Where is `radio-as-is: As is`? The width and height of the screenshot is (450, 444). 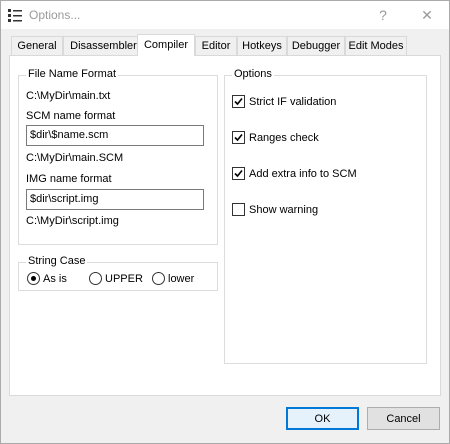
radio-as-is: As is is located at coordinates (47, 278).